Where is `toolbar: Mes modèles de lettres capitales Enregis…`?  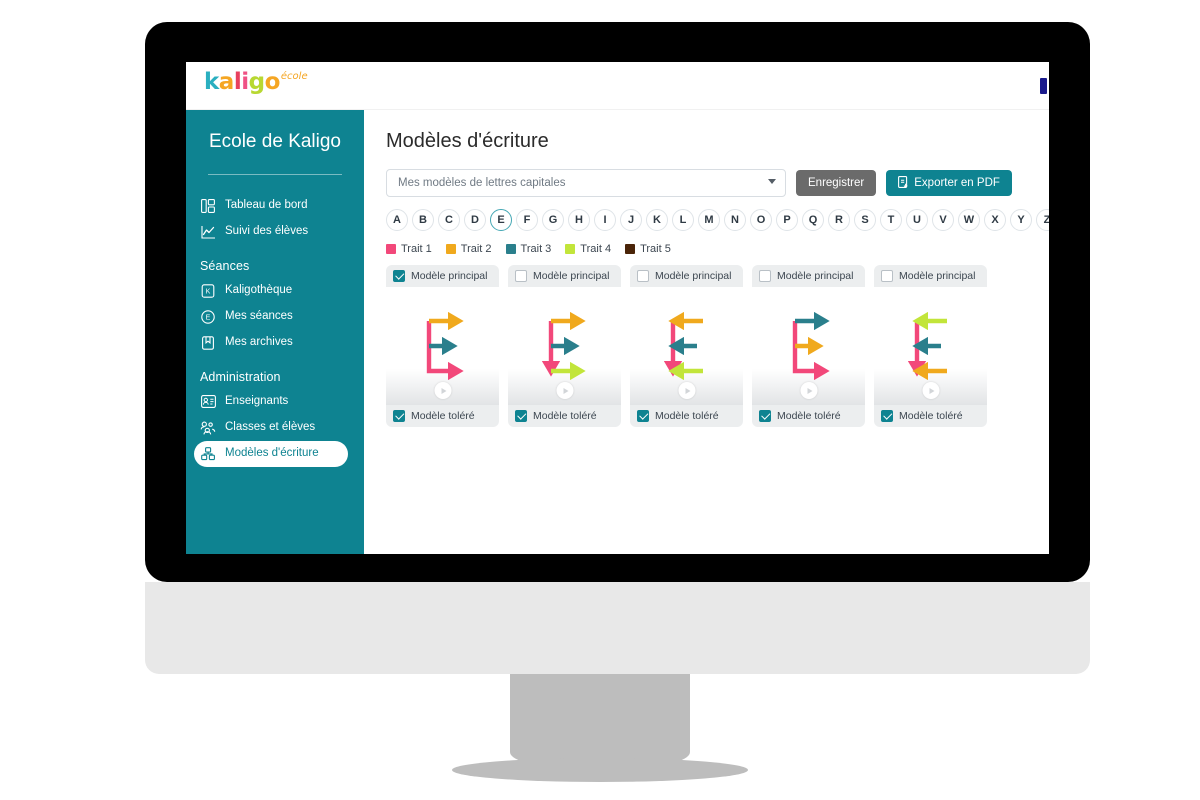
toolbar: Mes modèles de lettres capitales Enregis… is located at coordinates (717, 183).